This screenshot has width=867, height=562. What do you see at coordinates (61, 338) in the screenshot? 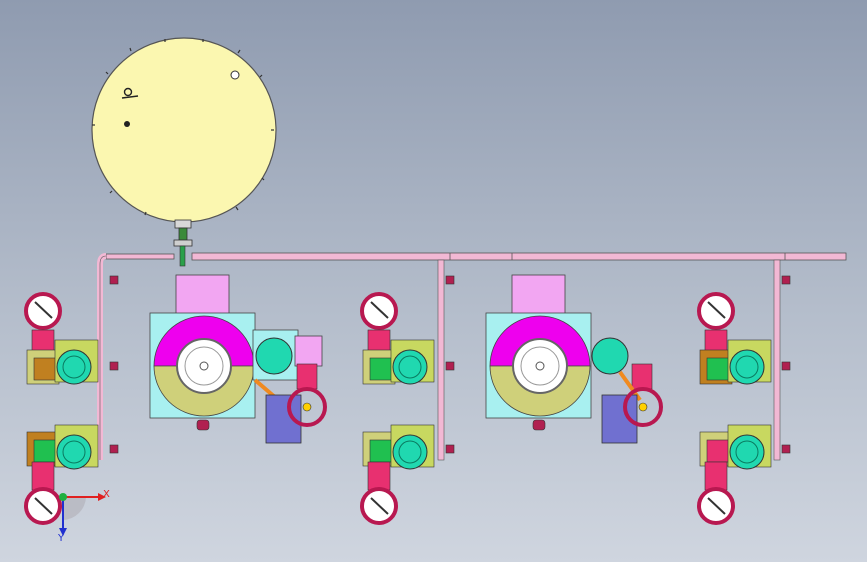
I see `pump-unit-left-top` at bounding box center [61, 338].